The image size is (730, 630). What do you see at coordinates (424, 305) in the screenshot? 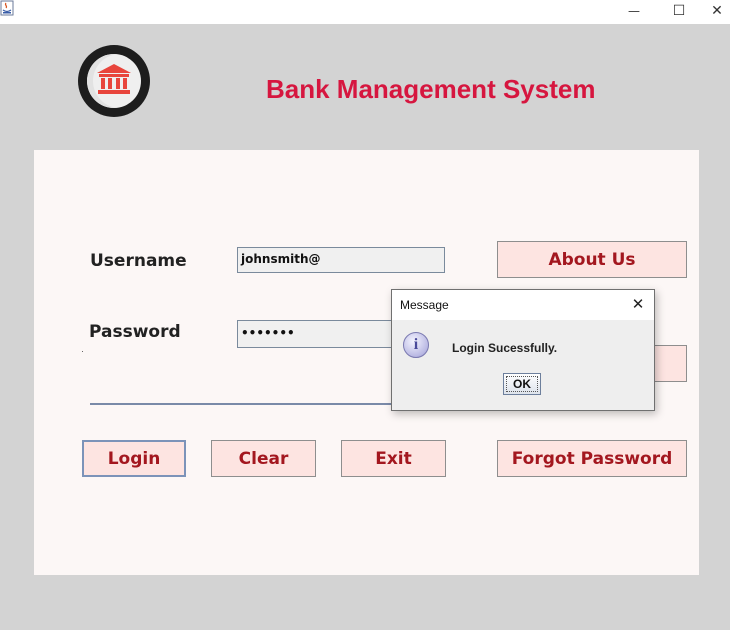
I see `dialog-title: Message` at bounding box center [424, 305].